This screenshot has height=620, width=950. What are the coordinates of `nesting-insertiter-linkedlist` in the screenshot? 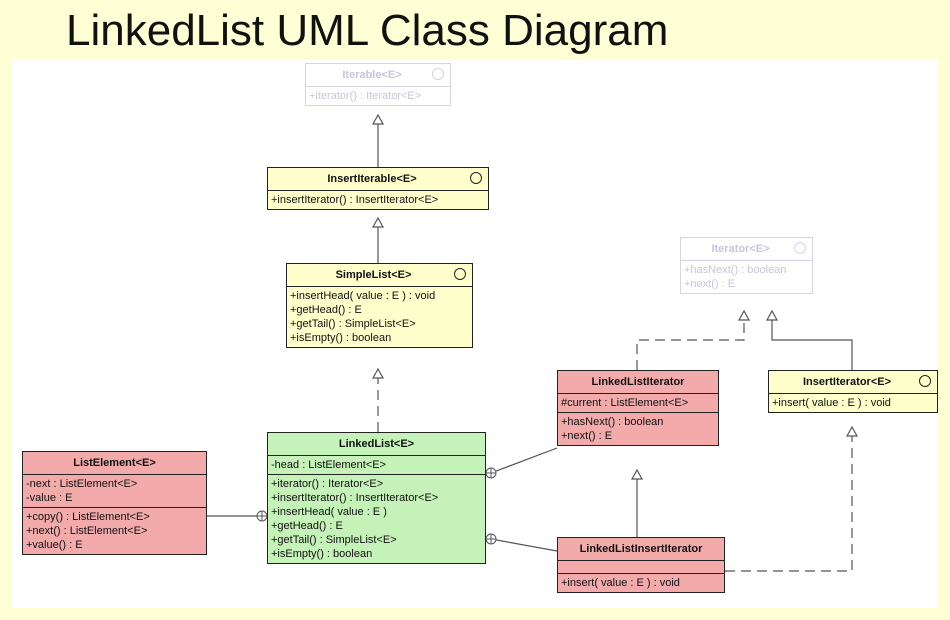 It's located at (524, 545).